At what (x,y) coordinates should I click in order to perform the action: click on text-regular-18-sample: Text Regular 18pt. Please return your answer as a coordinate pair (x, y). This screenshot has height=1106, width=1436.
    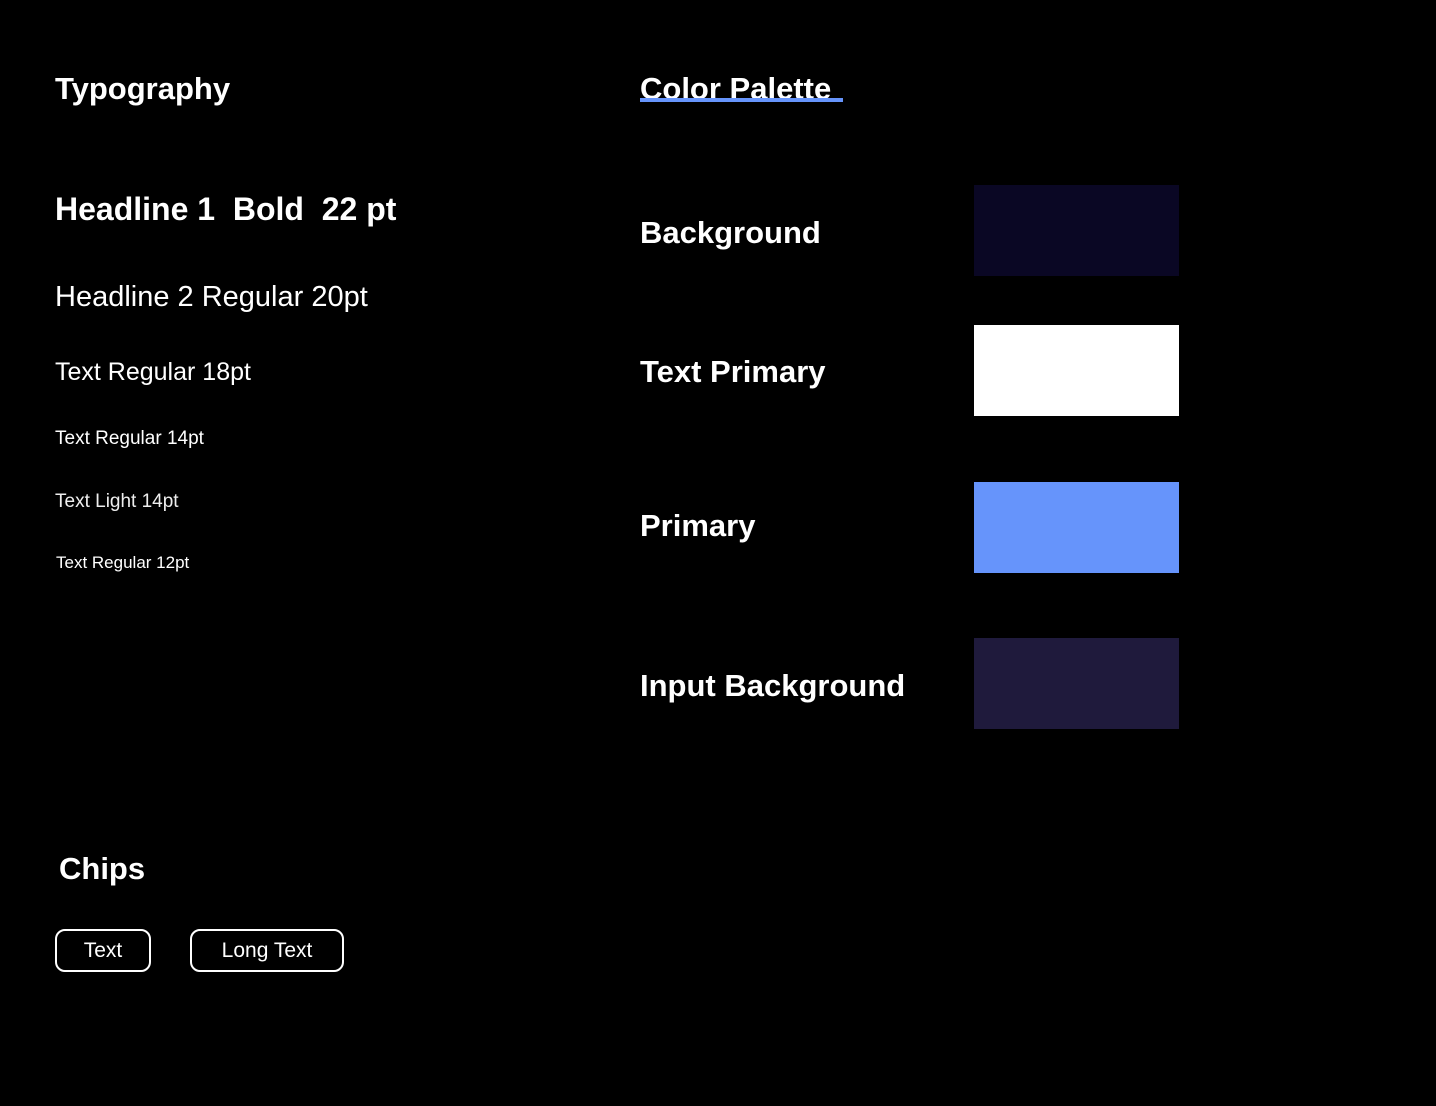
    Looking at the image, I should click on (153, 372).